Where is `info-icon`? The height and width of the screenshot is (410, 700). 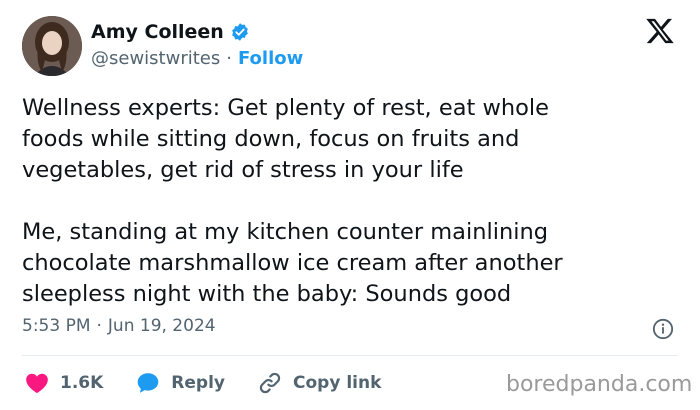
info-icon is located at coordinates (663, 329).